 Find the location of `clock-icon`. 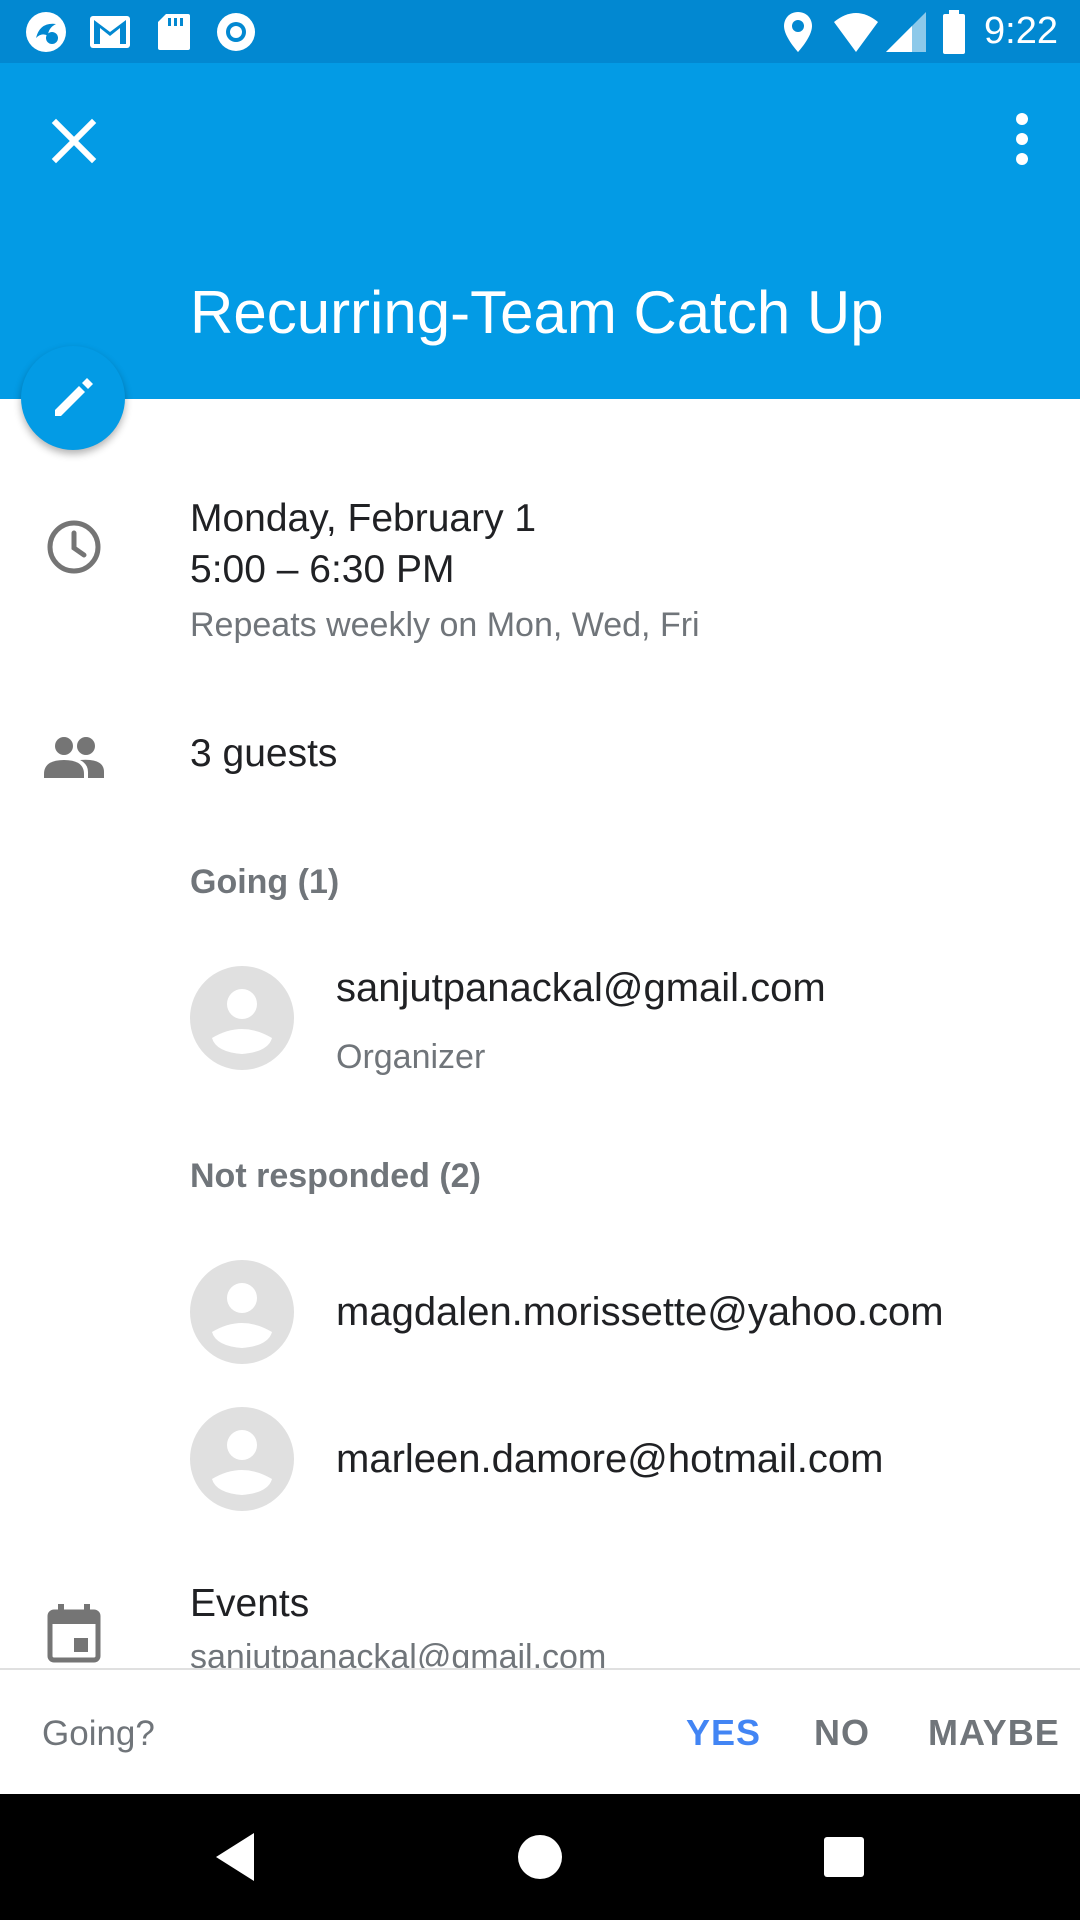

clock-icon is located at coordinates (74, 547).